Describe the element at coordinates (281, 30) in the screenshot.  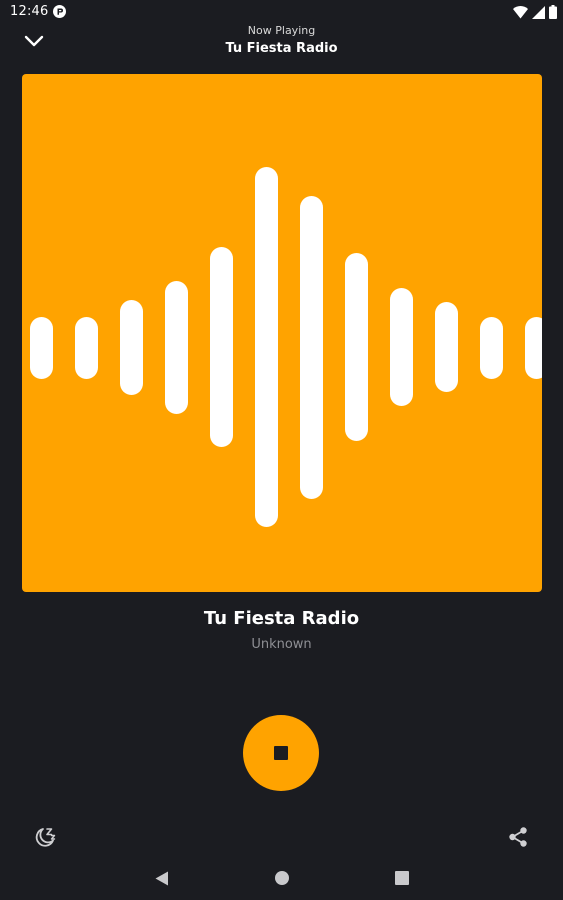
I see `now-playing-label: Now Playing` at that location.